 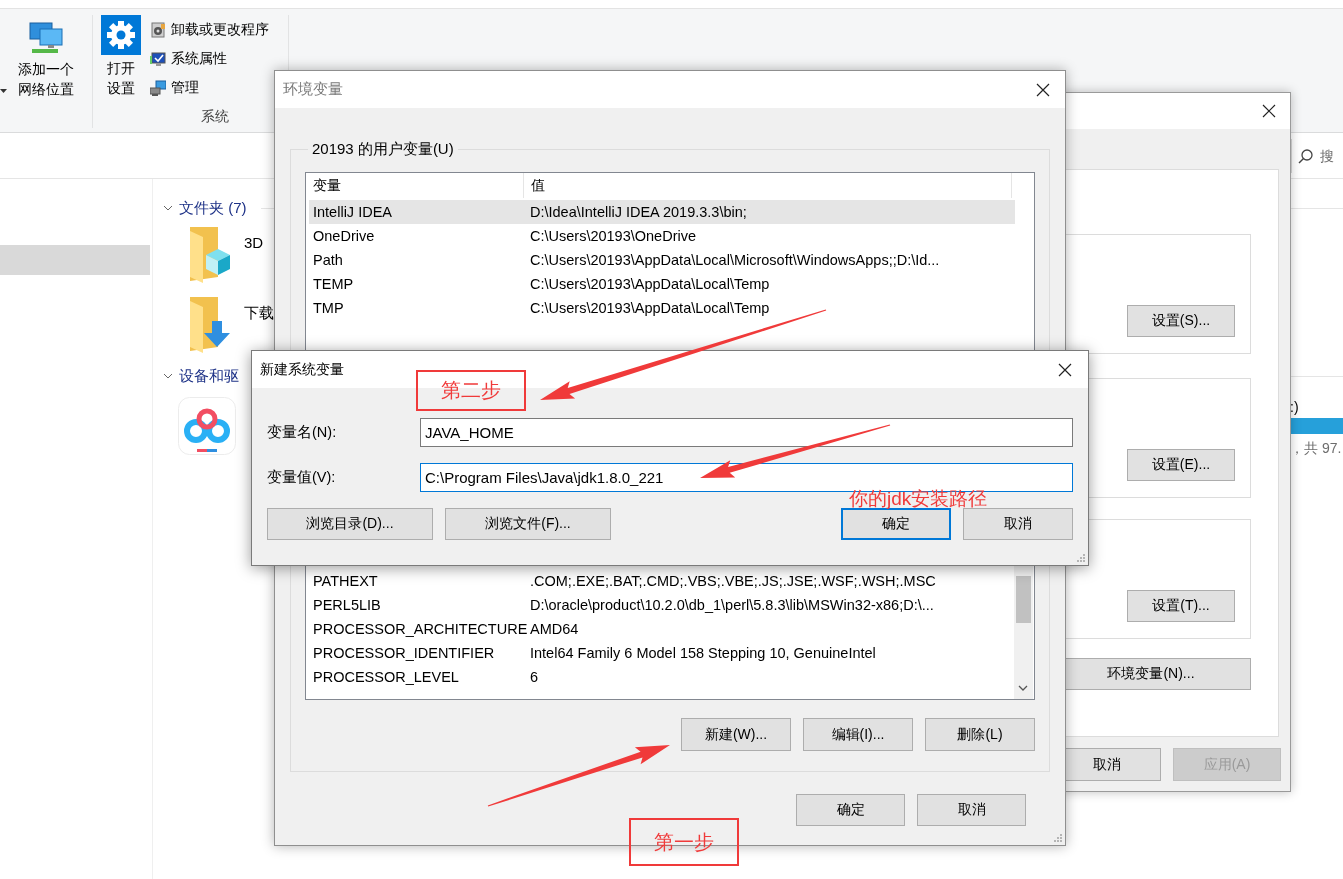 What do you see at coordinates (415, 185) in the screenshot?
I see `column-header: 变量` at bounding box center [415, 185].